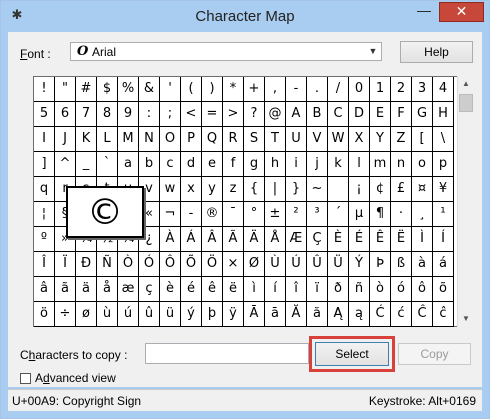  I want to click on char-cell: [, so click(422, 139).